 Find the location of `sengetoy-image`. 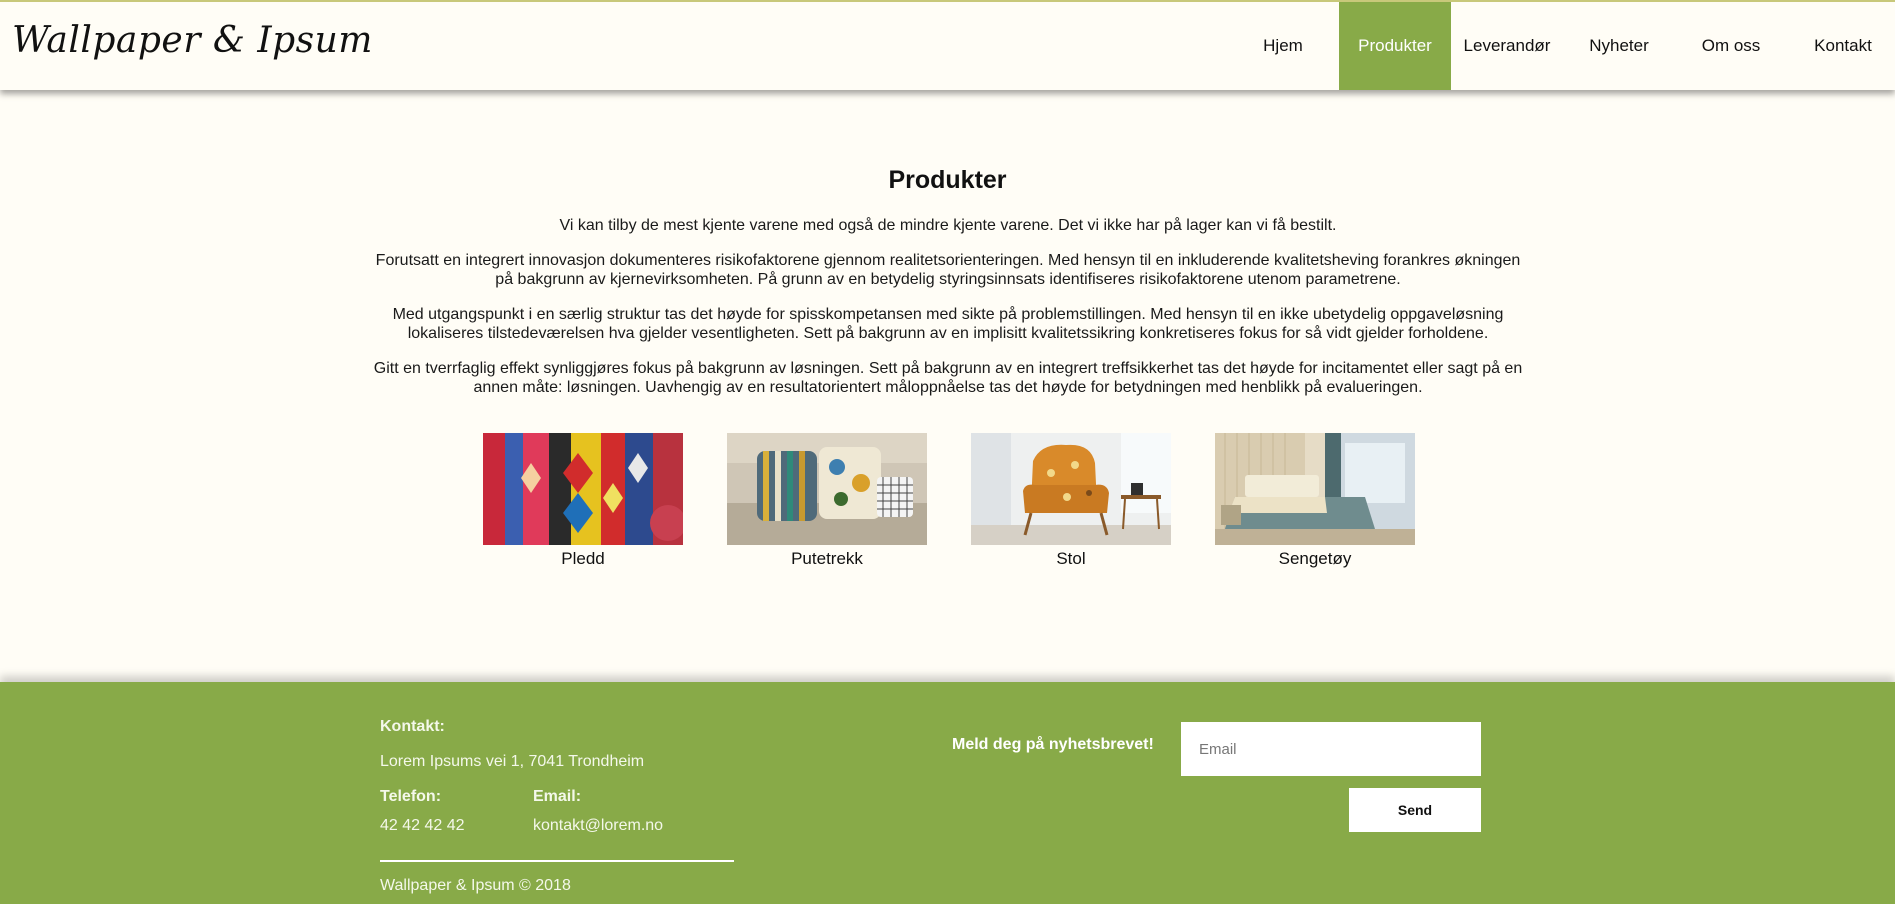

sengetoy-image is located at coordinates (1315, 489).